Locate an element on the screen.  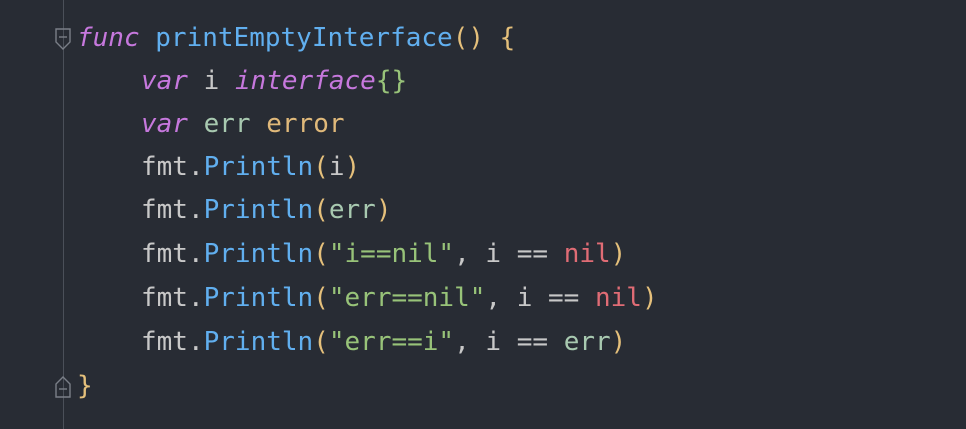
type-name: error is located at coordinates (305, 124).